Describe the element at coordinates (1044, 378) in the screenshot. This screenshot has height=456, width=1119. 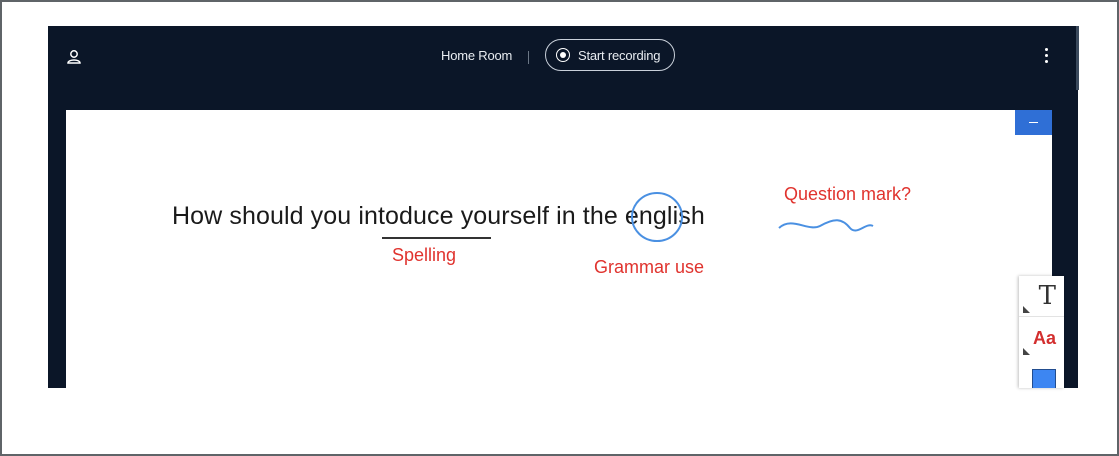
I see `color-swatch` at that location.